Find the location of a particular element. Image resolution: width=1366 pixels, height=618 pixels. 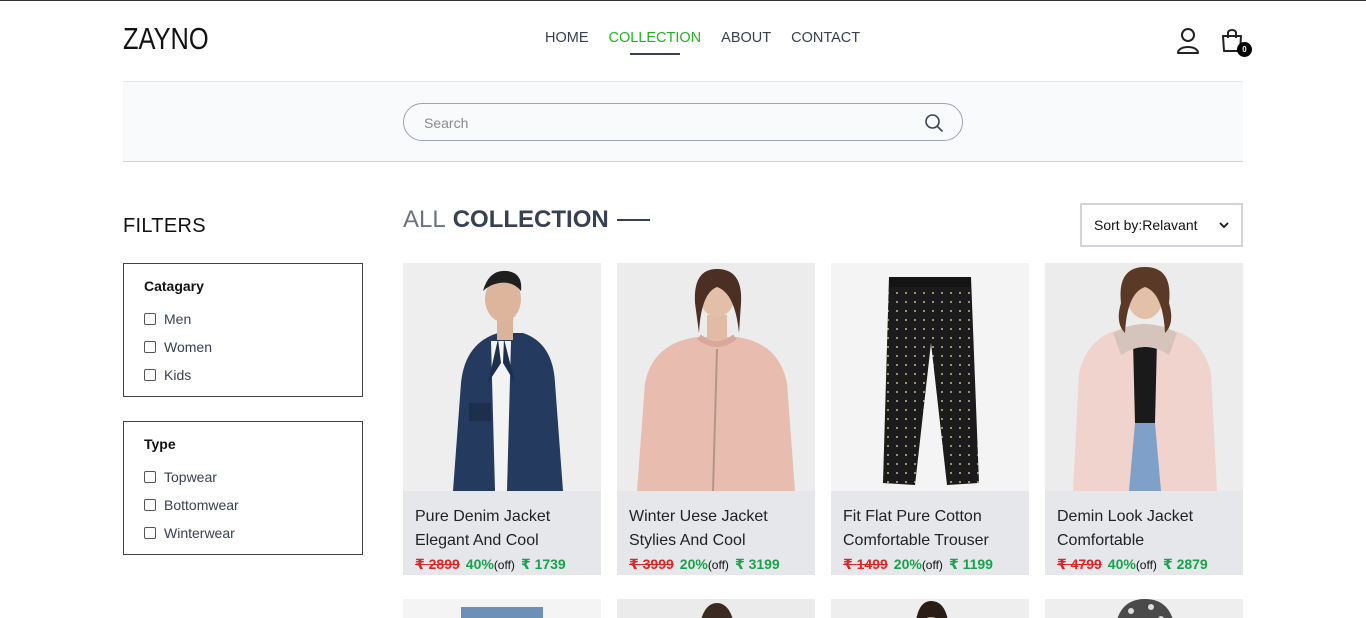

product-price: ₹ 3999 20%(off) ₹ 3199 is located at coordinates (704, 564).